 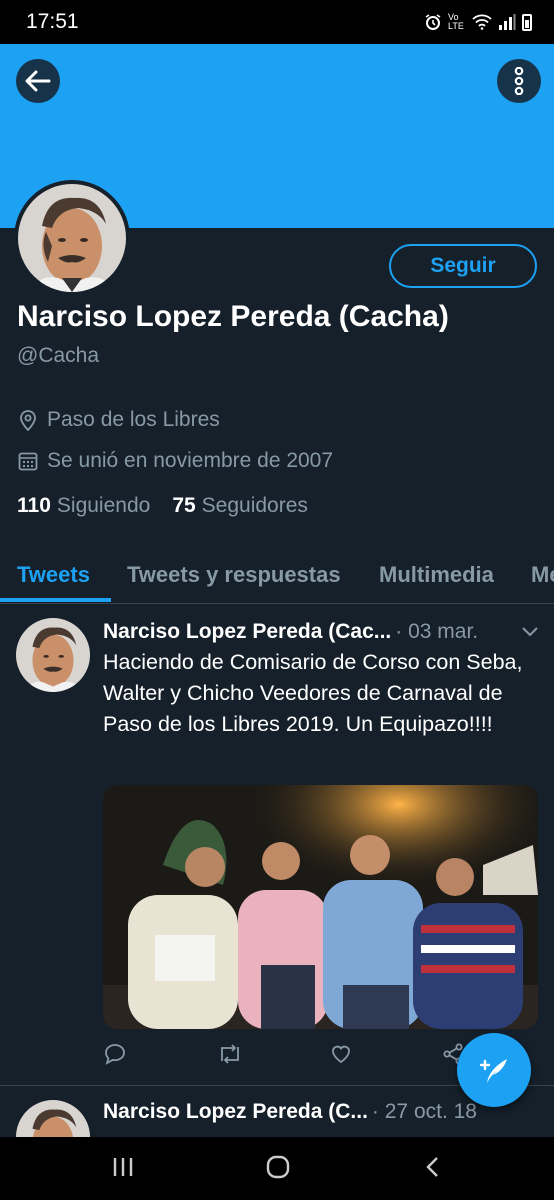 What do you see at coordinates (28, 420) in the screenshot?
I see `location-pin-icon` at bounding box center [28, 420].